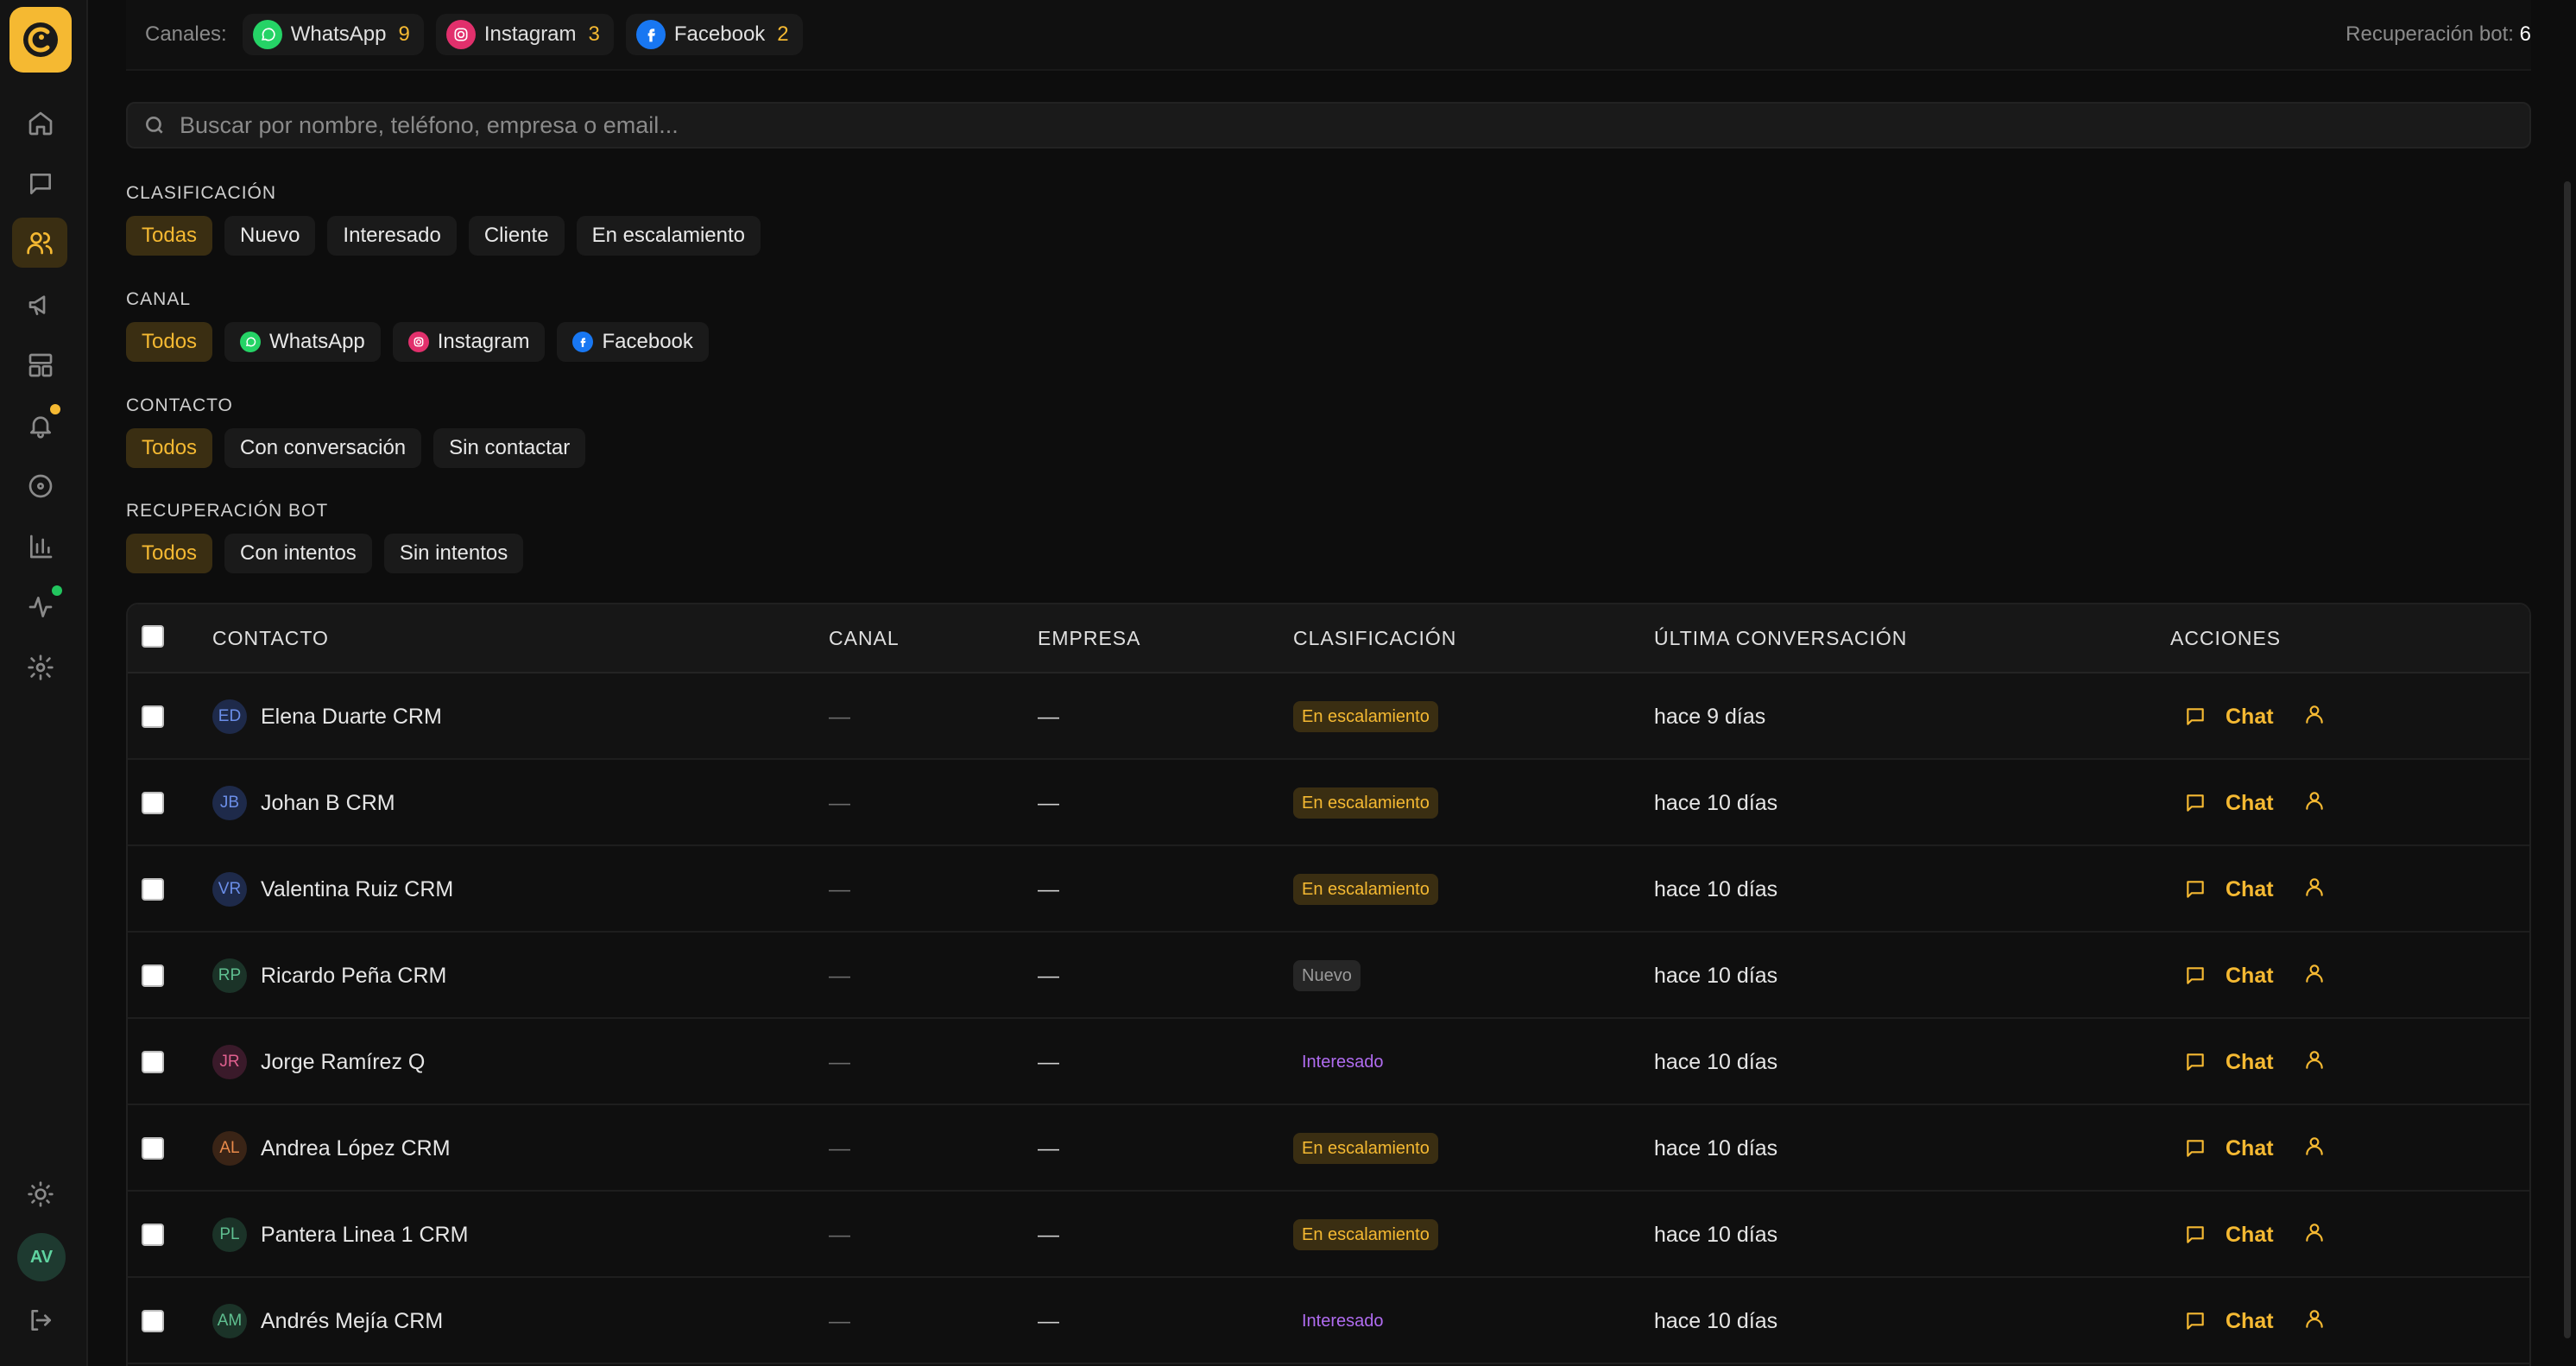 The width and height of the screenshot is (2576, 1366). I want to click on filter-pill-interesado: Interesado, so click(392, 236).